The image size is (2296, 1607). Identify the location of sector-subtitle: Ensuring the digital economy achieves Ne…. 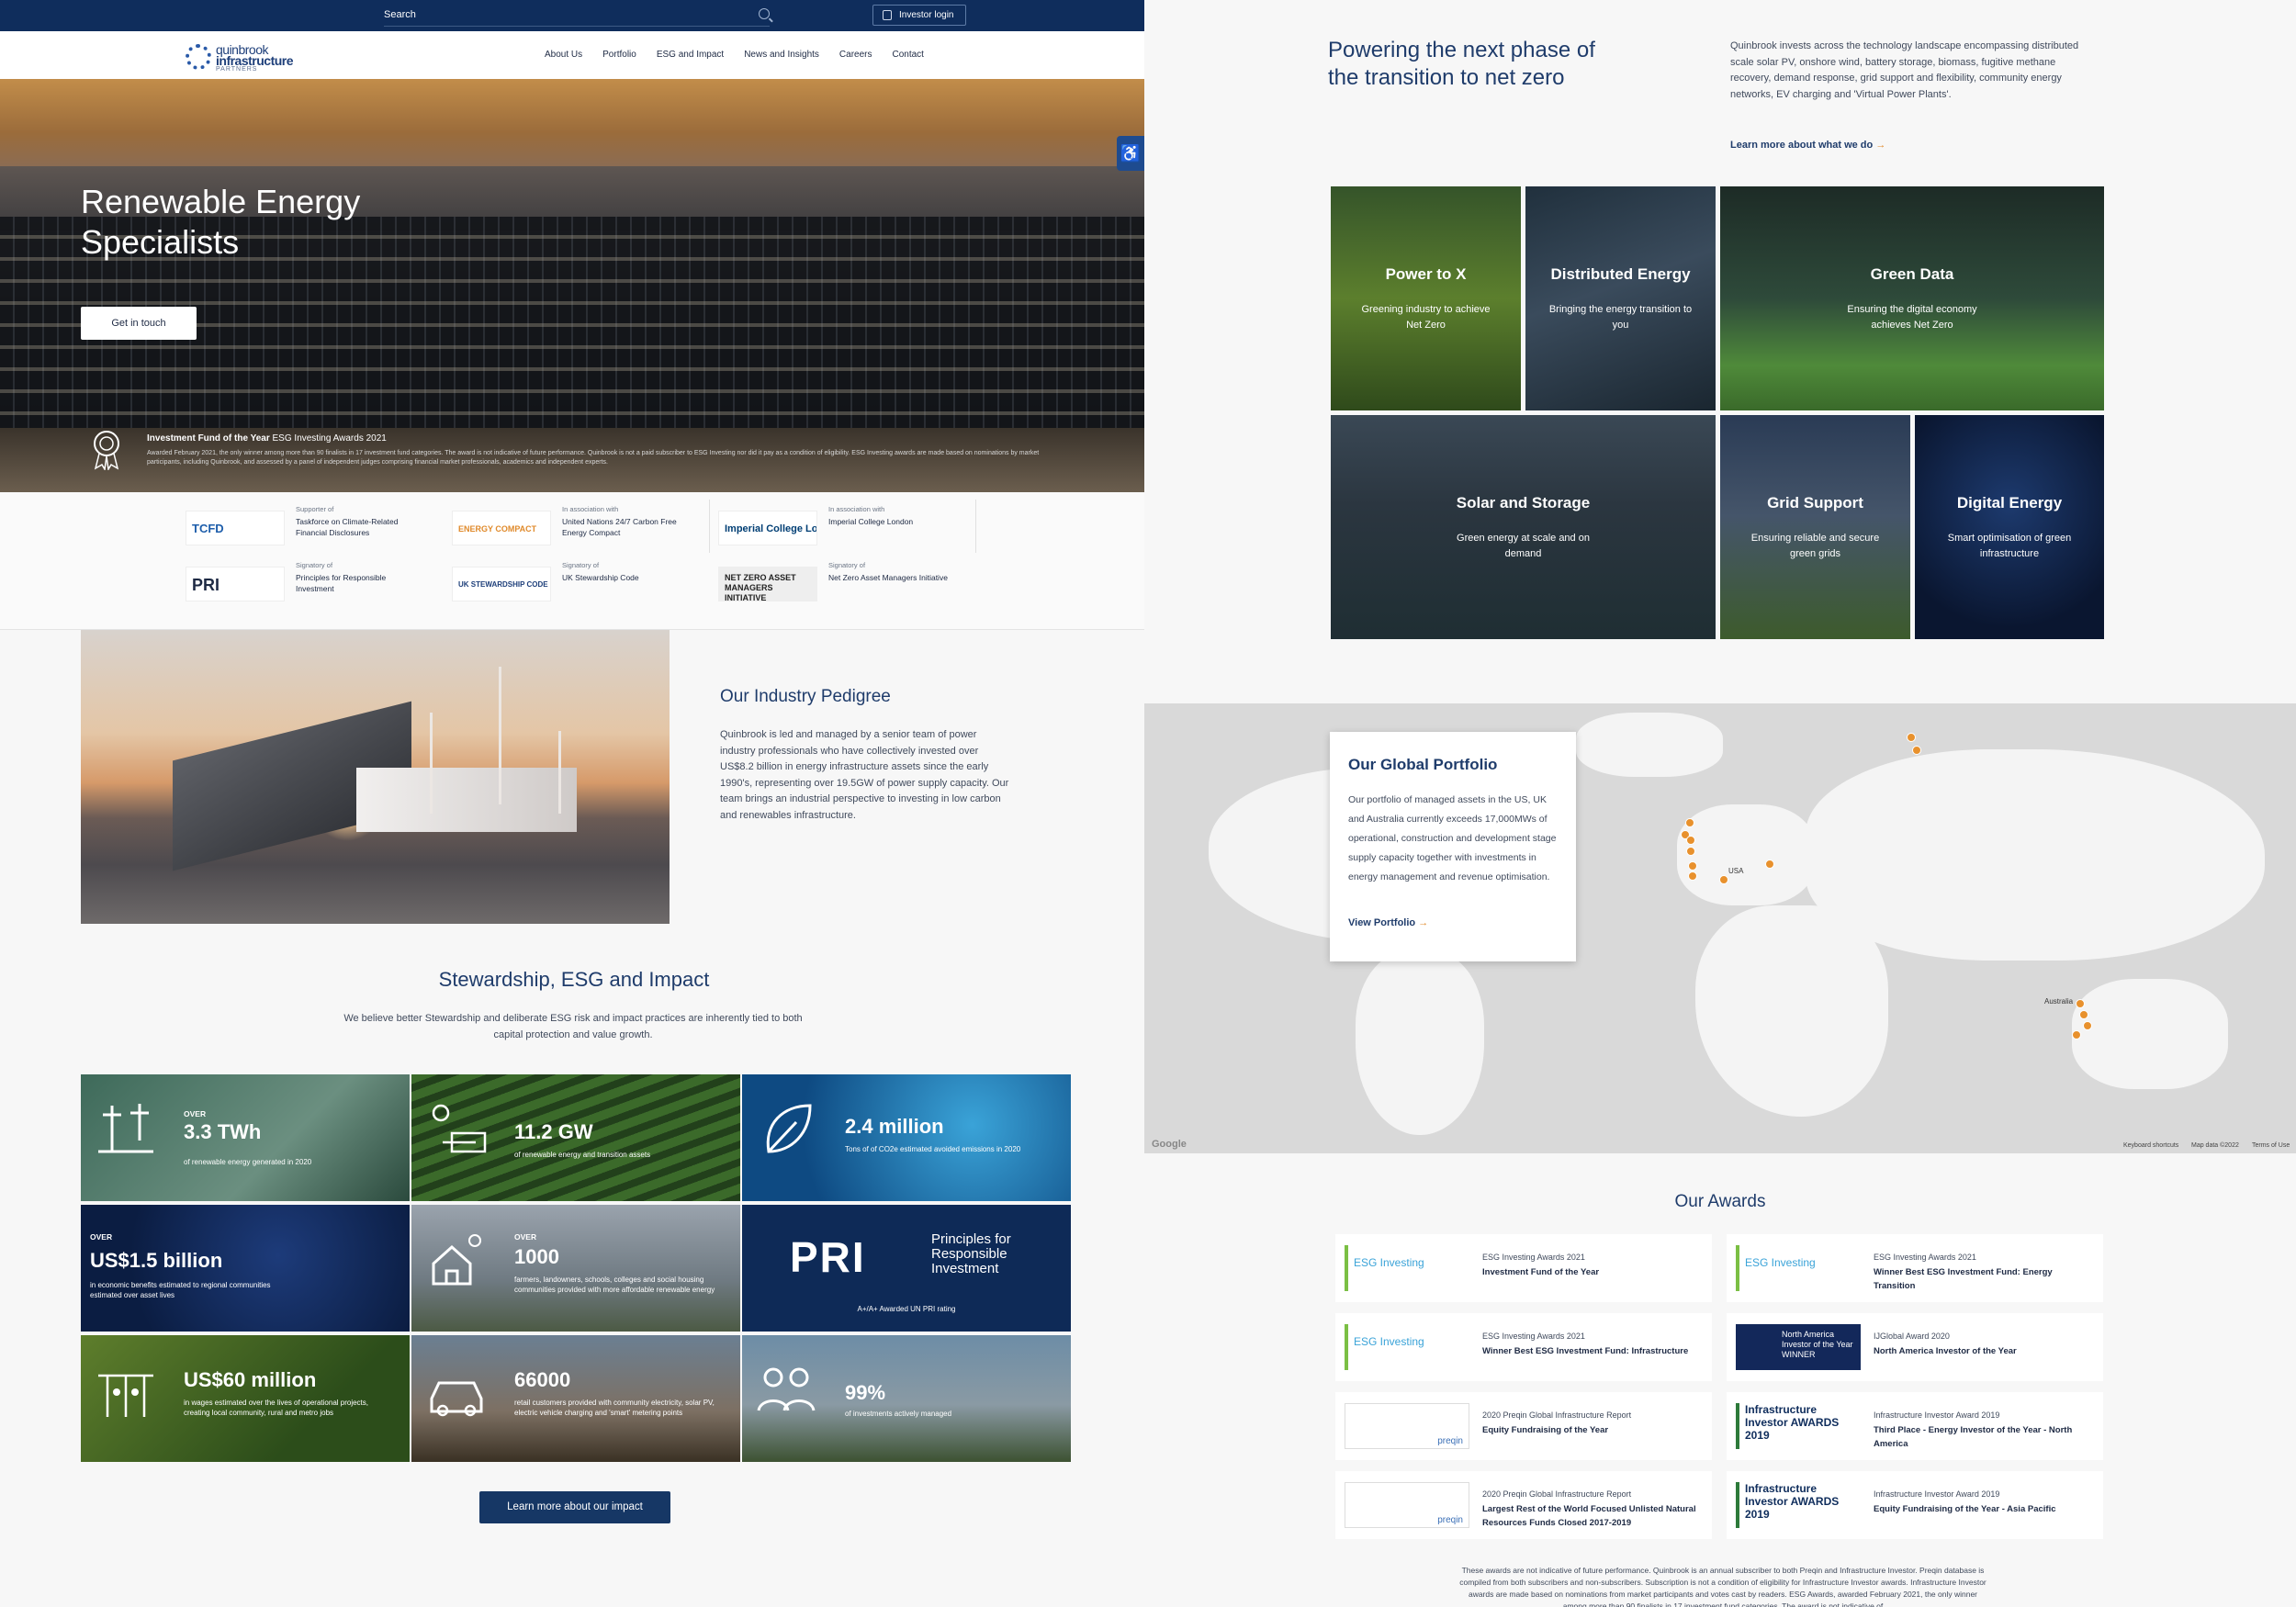
(1912, 317).